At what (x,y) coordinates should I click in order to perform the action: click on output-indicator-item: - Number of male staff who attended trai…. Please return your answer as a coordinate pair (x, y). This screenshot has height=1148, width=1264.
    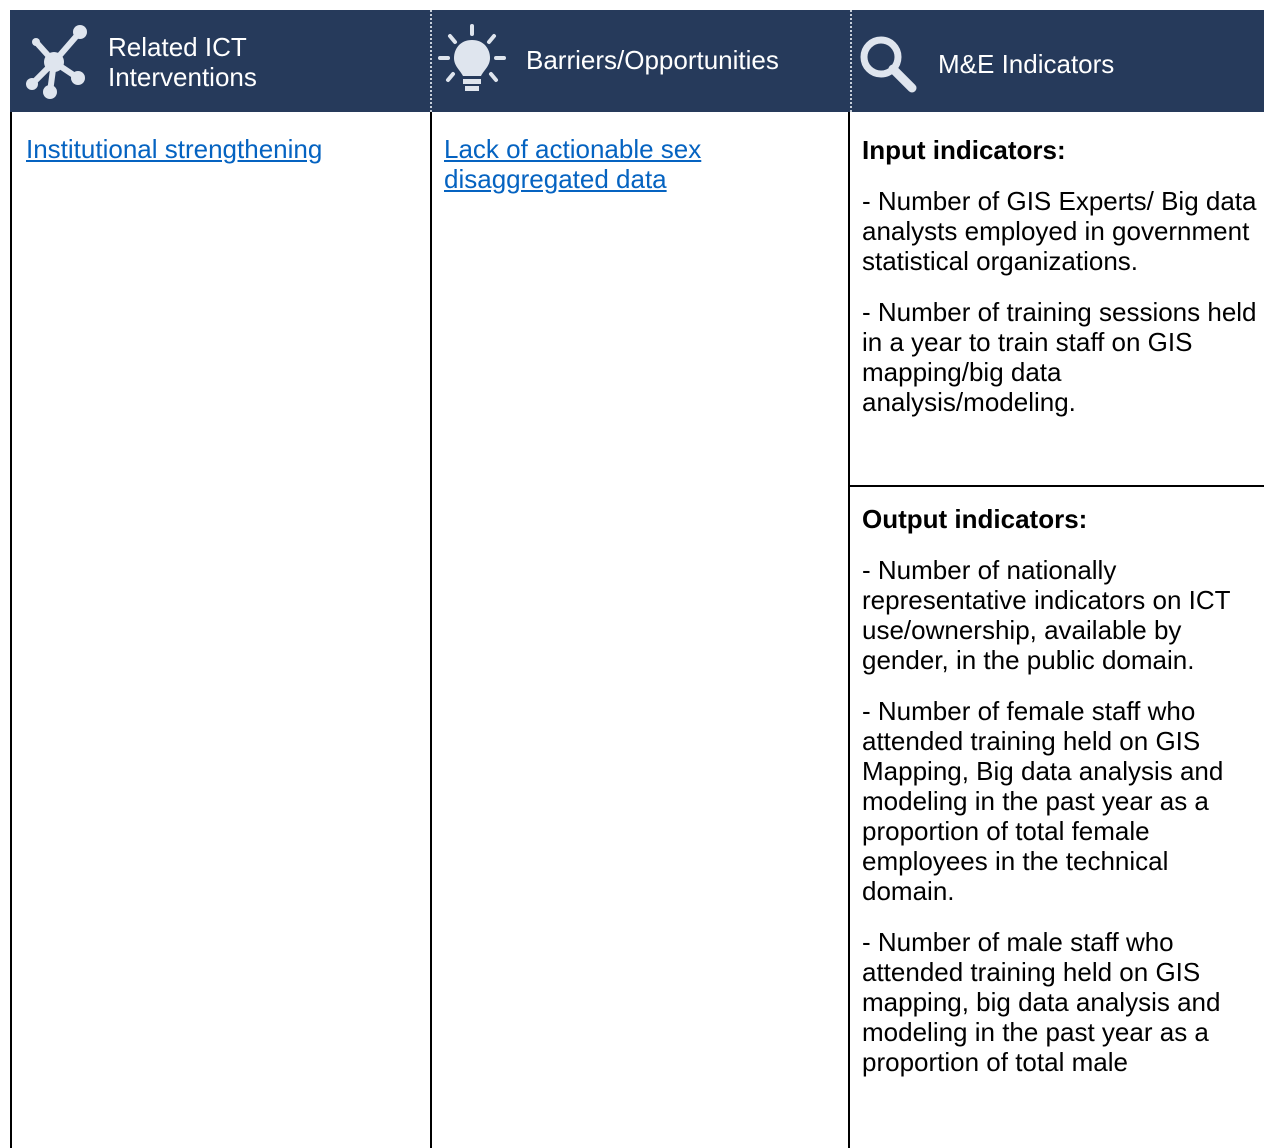
    Looking at the image, I should click on (1041, 1002).